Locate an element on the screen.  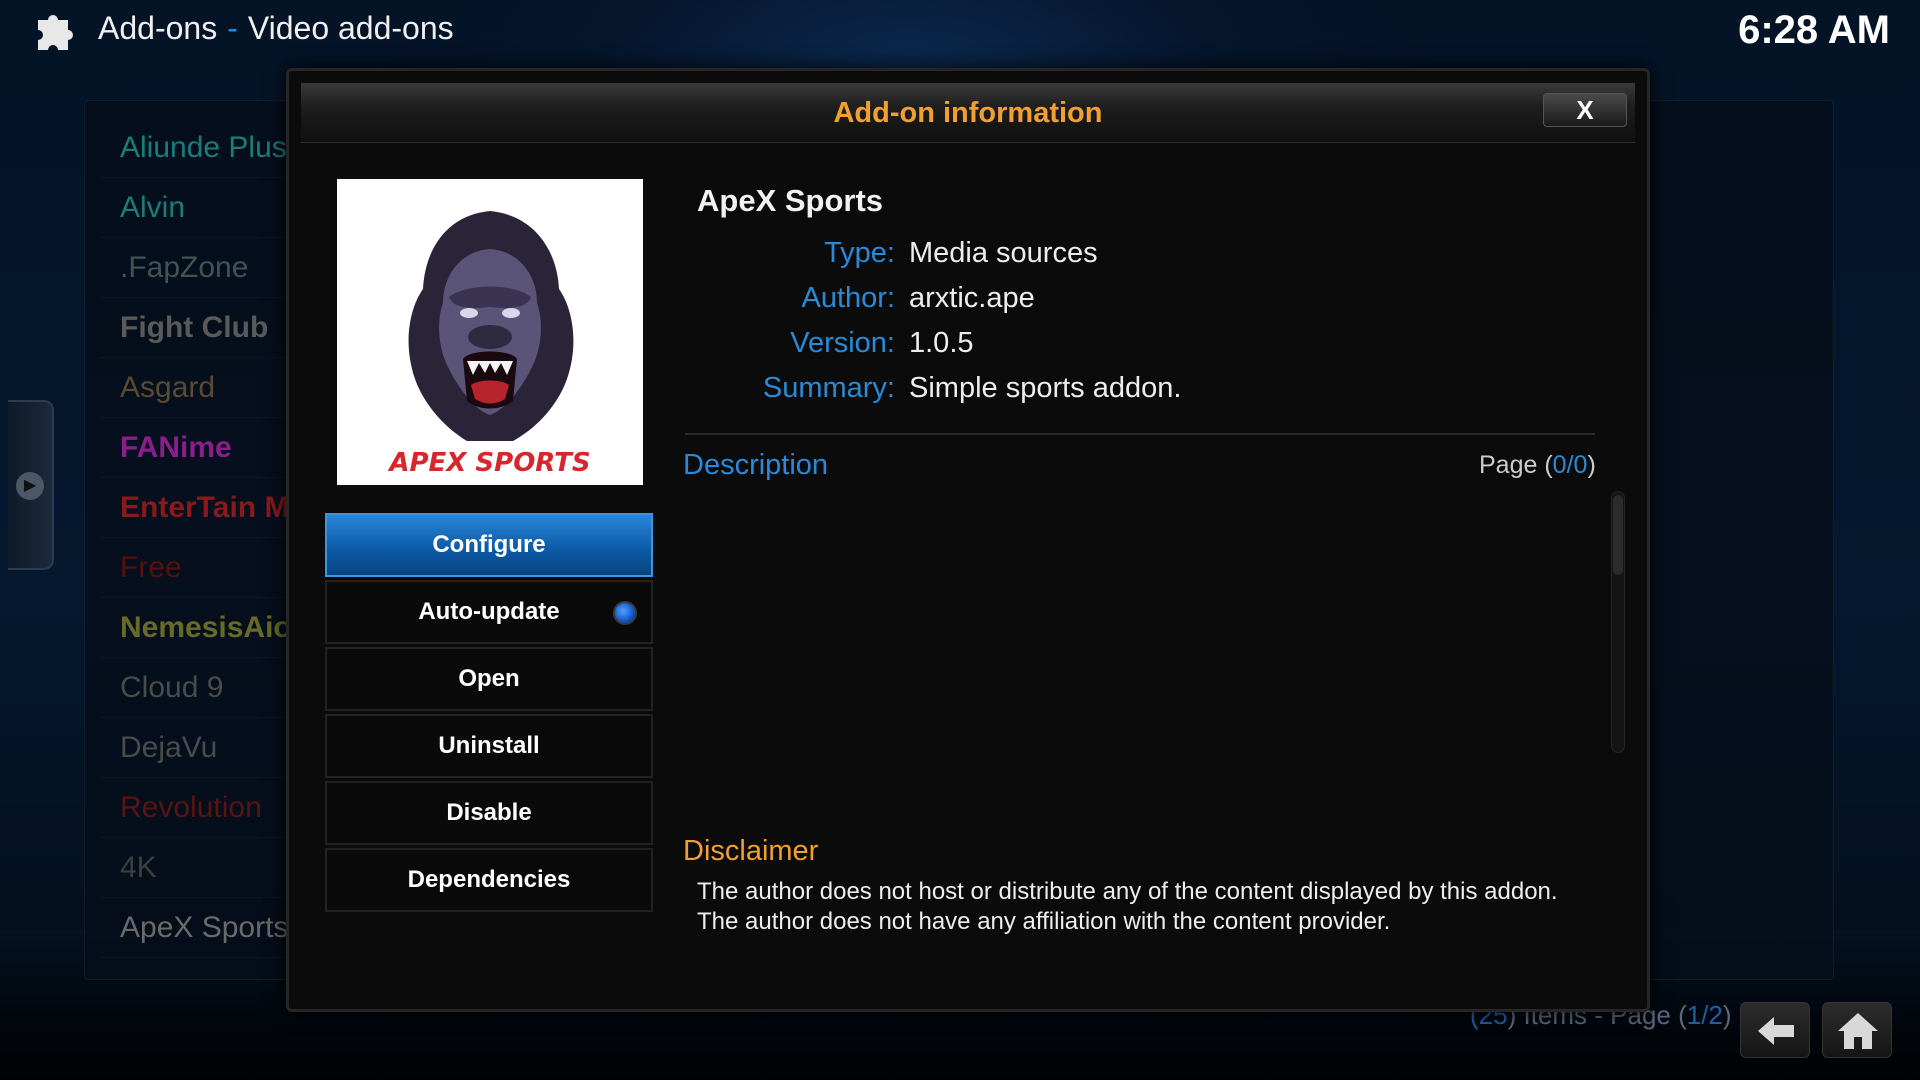
description-page-indicator: Page (0/0) is located at coordinates (1537, 465).